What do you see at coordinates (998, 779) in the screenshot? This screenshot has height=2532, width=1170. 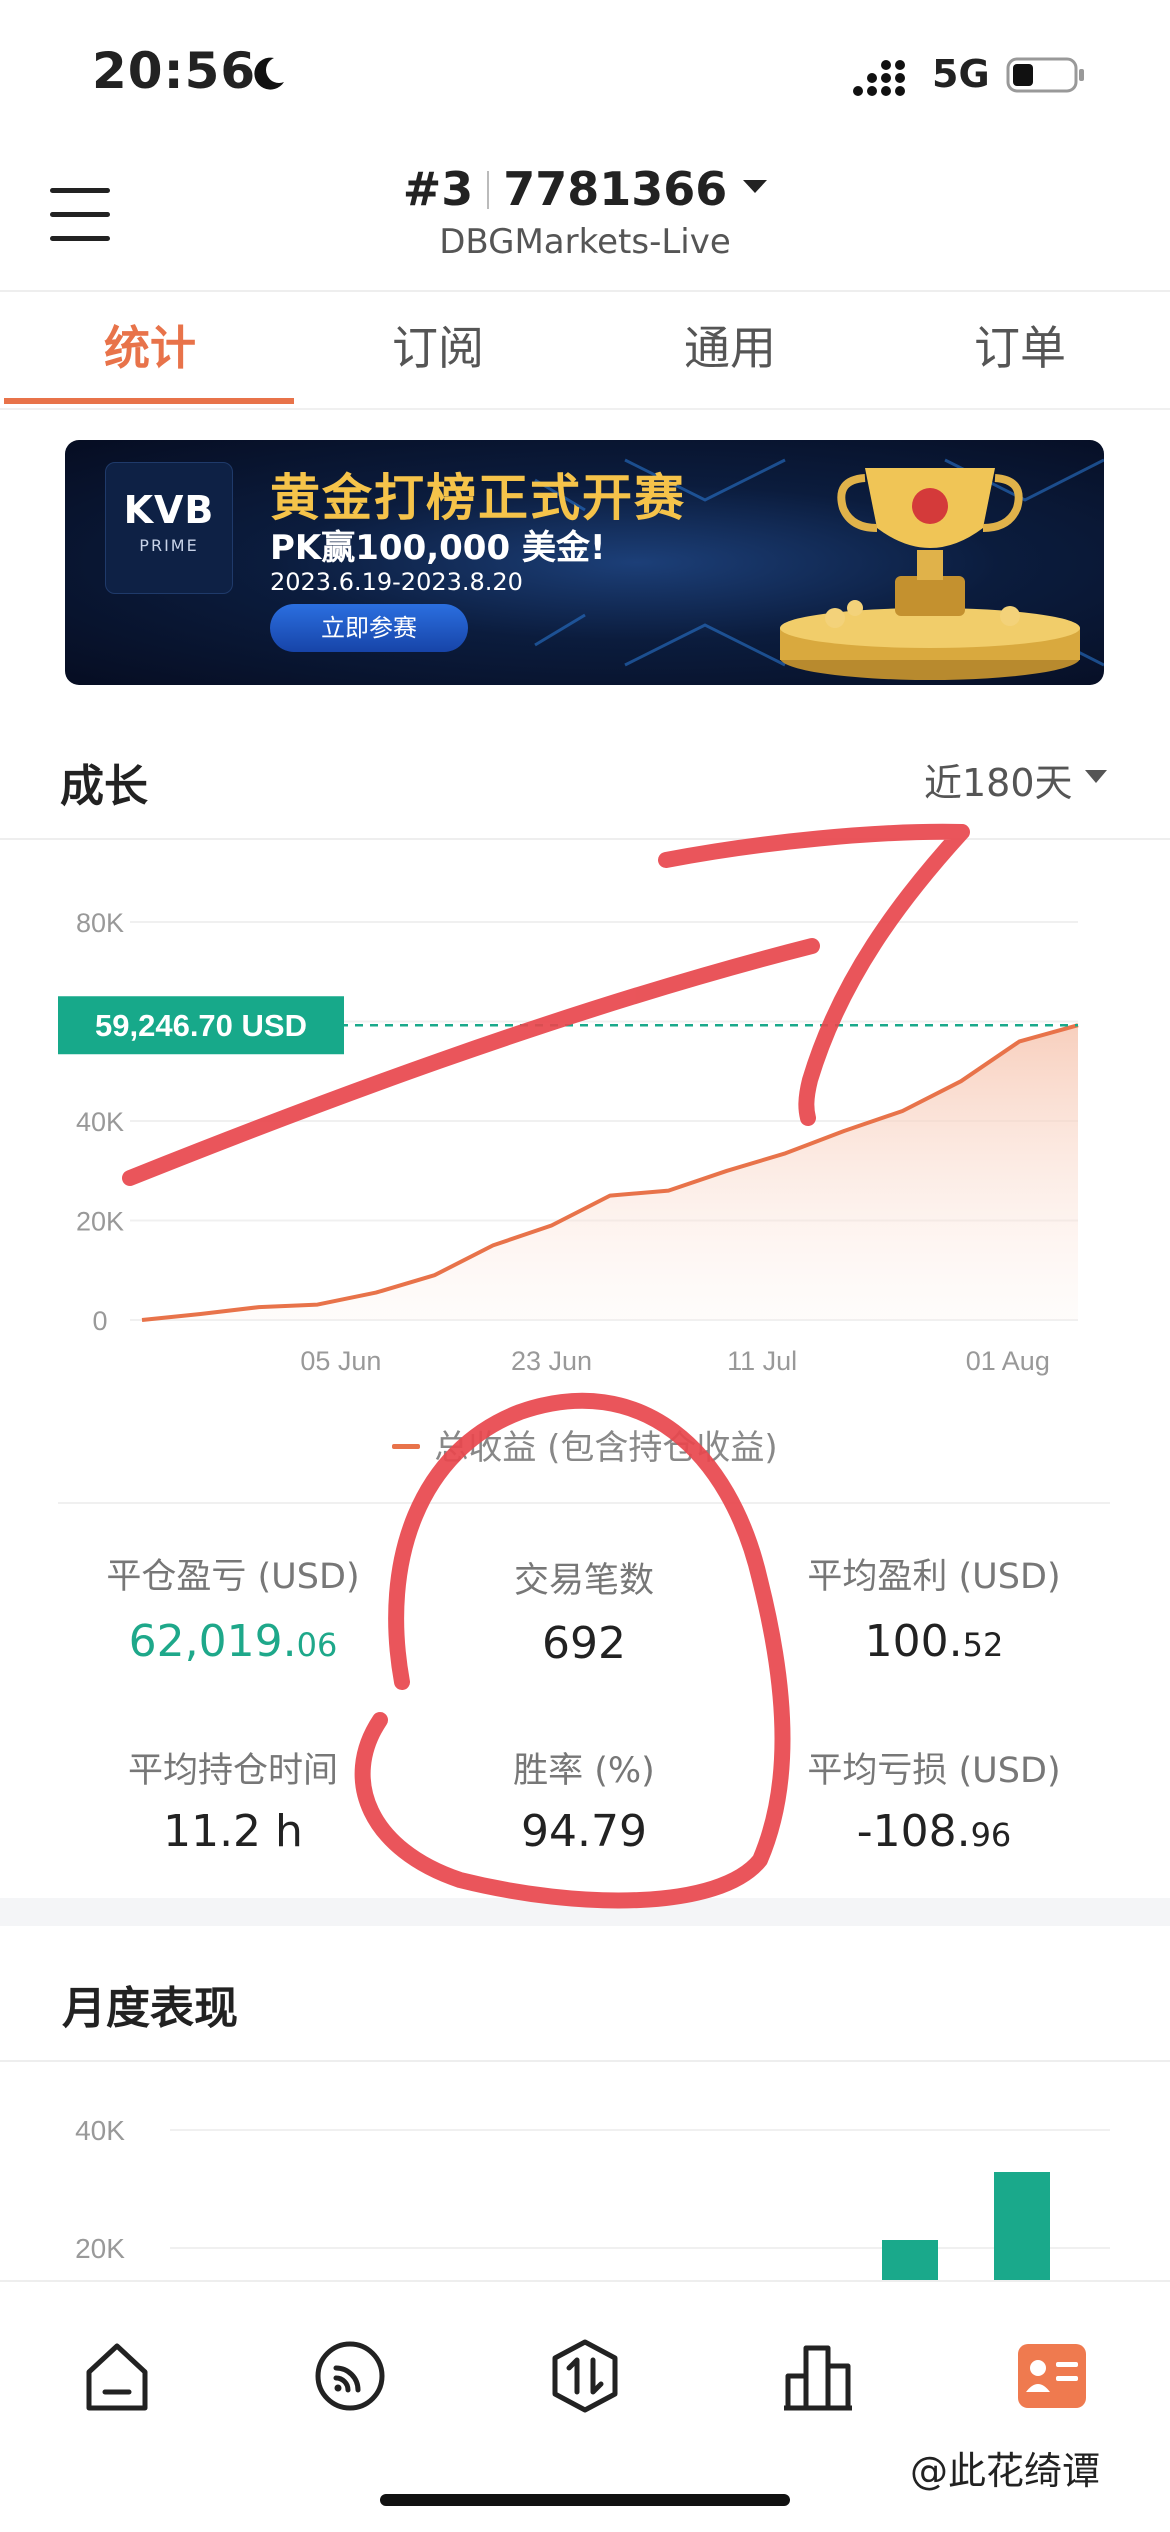 I see `range-selector: 近180天` at bounding box center [998, 779].